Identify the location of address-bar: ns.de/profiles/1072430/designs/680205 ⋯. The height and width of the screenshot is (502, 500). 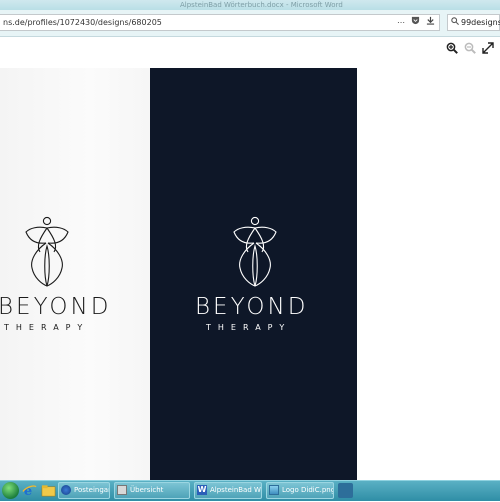
(220, 22).